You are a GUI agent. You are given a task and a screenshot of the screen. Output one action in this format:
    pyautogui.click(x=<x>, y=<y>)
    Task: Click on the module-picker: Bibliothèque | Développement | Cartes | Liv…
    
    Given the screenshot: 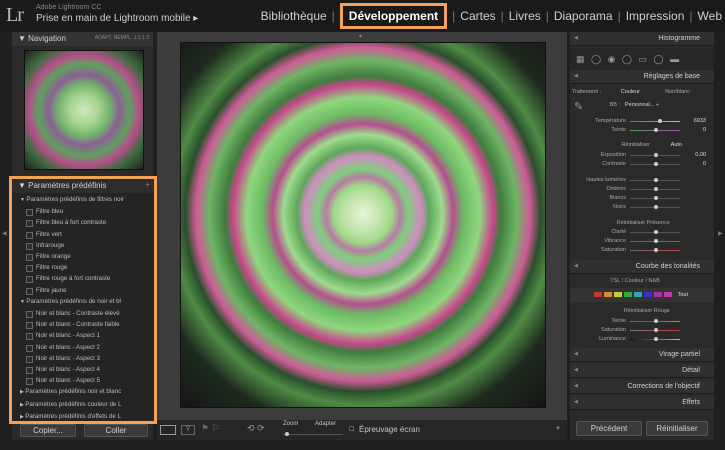 What is the action you would take?
    pyautogui.click(x=493, y=16)
    